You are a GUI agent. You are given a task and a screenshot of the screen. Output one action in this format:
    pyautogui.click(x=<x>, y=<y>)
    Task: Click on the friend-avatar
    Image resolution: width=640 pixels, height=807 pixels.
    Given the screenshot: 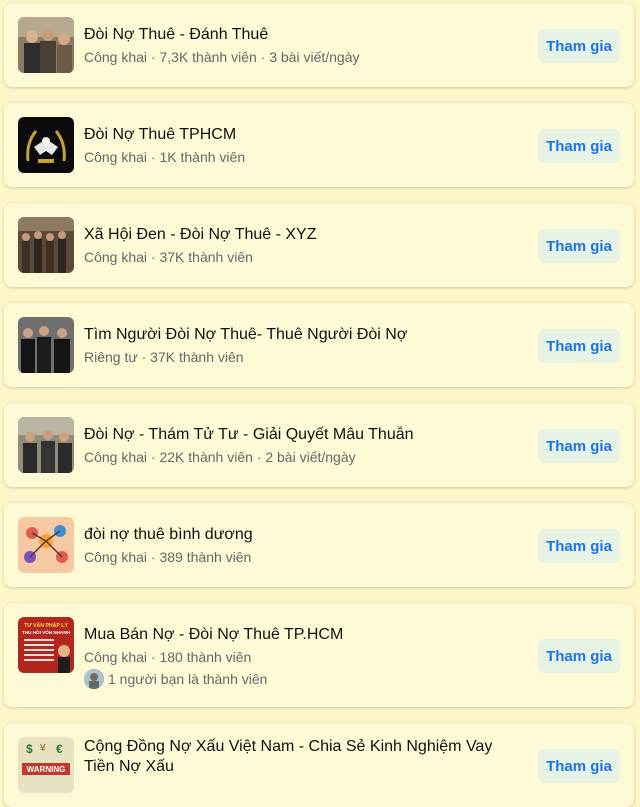 What is the action you would take?
    pyautogui.click(x=94, y=679)
    